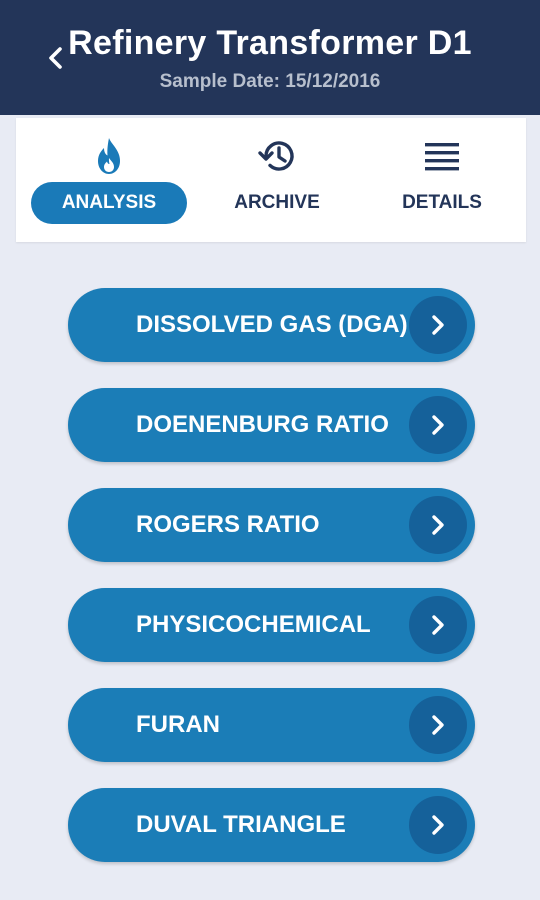 The height and width of the screenshot is (900, 540). I want to click on dga-button: DISSOLVED GAS (DGA), so click(271, 325).